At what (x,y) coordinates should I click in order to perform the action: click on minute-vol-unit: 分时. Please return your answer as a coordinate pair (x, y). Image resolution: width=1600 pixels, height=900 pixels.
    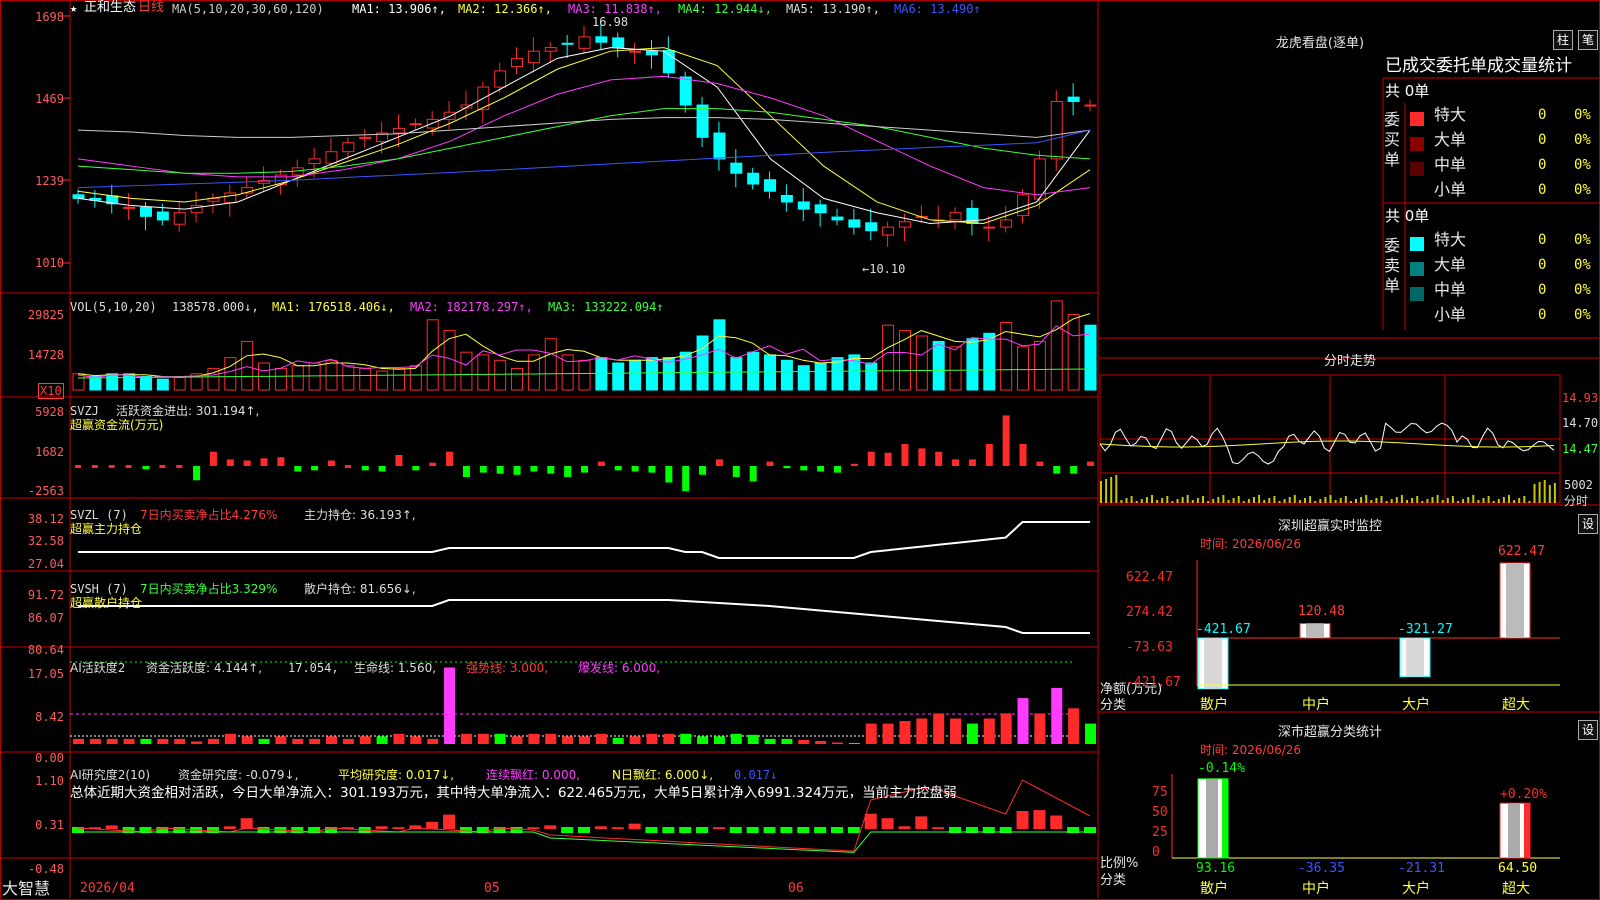
    Looking at the image, I should click on (1576, 501).